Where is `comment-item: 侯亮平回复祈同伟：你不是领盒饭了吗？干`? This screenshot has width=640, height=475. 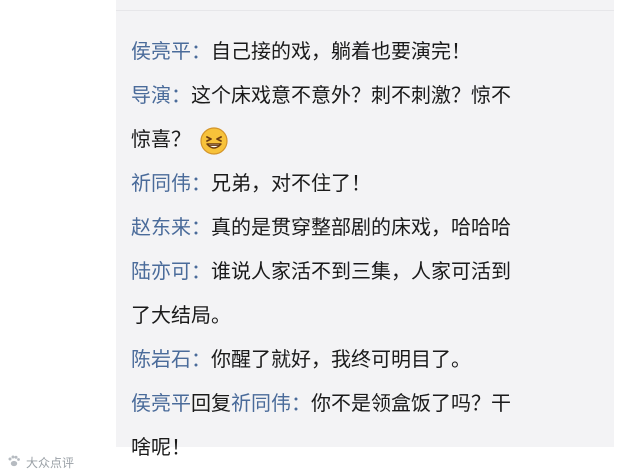
comment-item: 侯亮平回复祈同伟：你不是领盒饭了吗？干 is located at coordinates (366, 403).